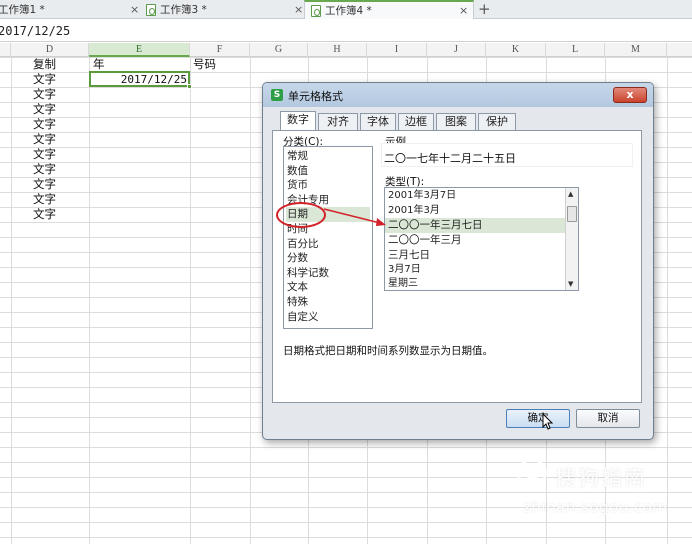 This screenshot has width=692, height=544. What do you see at coordinates (475, 211) in the screenshot?
I see `type-item: 2001年3月` at bounding box center [475, 211].